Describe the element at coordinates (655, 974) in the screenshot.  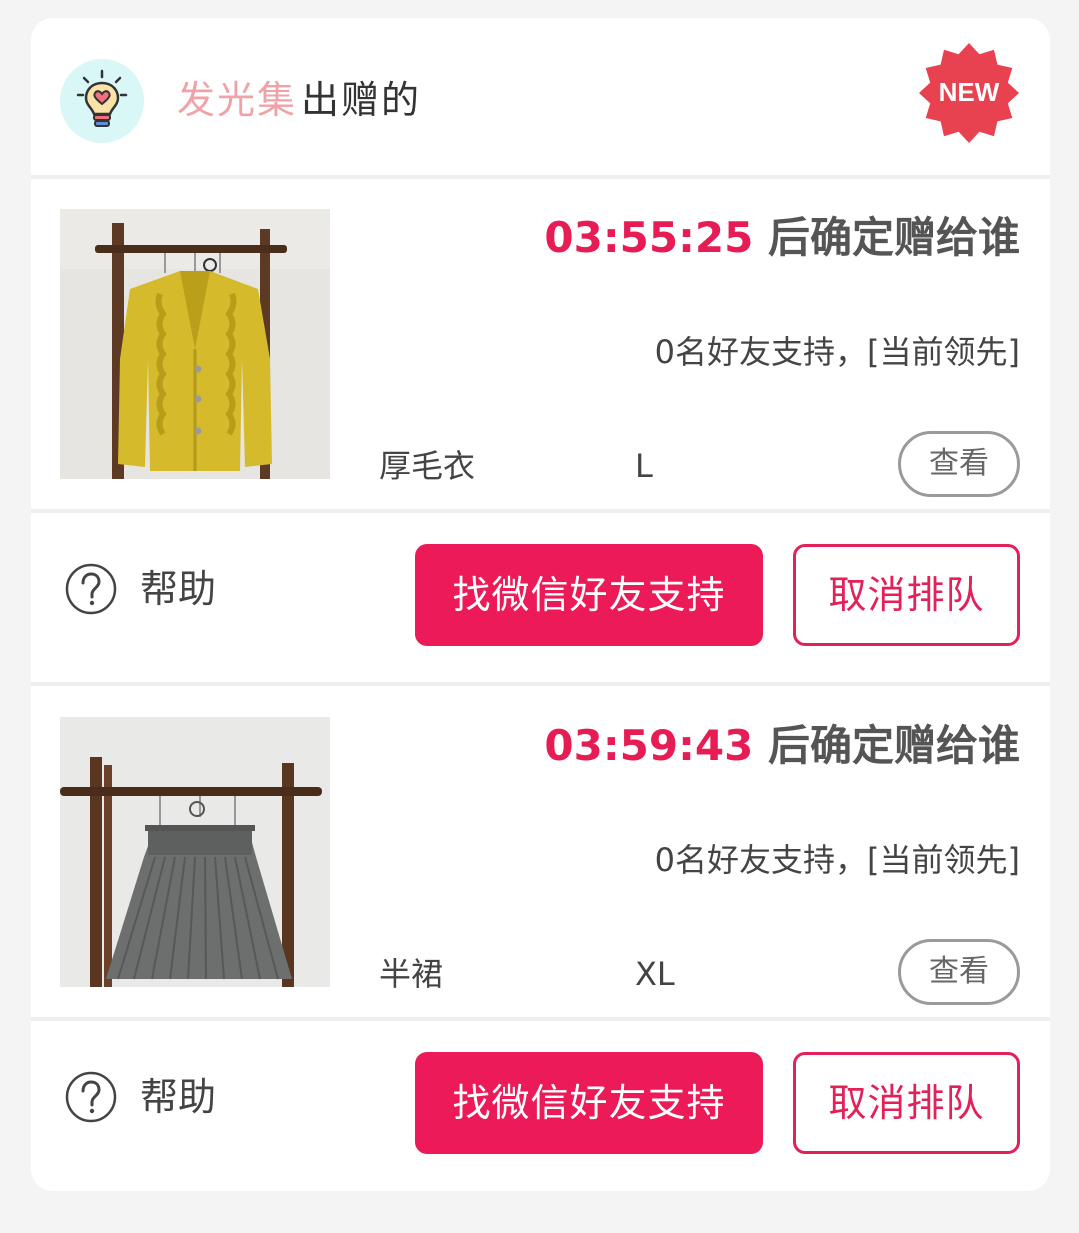
I see `item-size: XL` at that location.